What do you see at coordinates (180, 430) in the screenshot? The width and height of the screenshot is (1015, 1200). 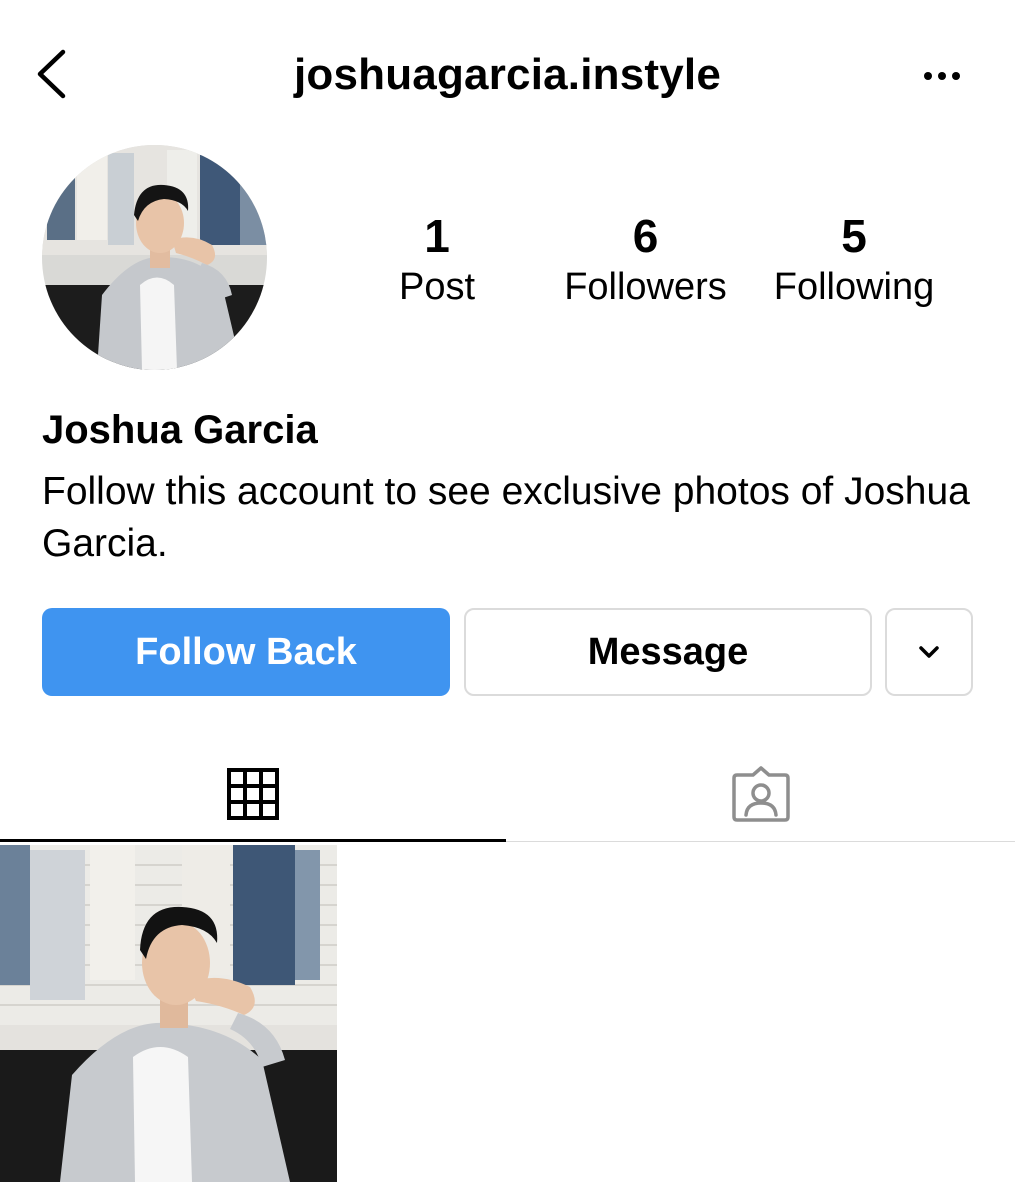 I see `profile-full-name: Joshua Garcia` at bounding box center [180, 430].